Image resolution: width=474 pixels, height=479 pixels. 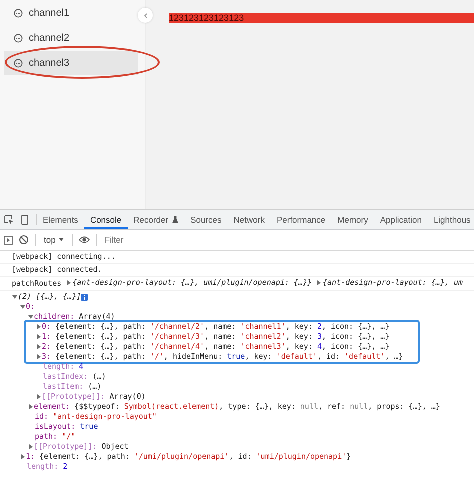 I want to click on devtools-tab: Recorder, so click(x=156, y=220).